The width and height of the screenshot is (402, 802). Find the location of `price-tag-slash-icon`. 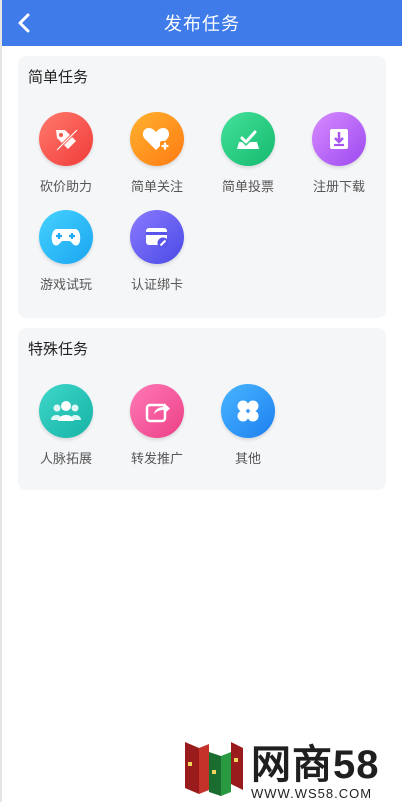

price-tag-slash-icon is located at coordinates (66, 139).